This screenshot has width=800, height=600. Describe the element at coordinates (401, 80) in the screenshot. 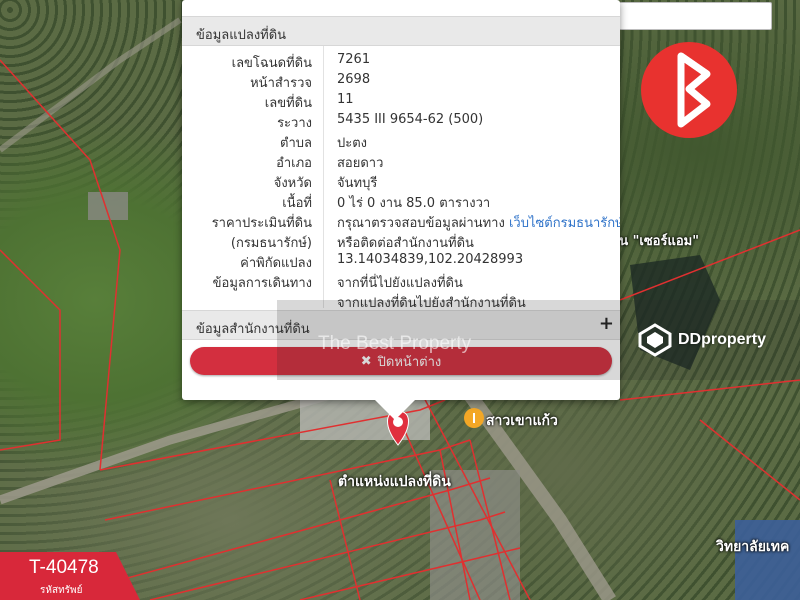

I see `row-survey-page: หน้าสำรวจ 2698` at that location.